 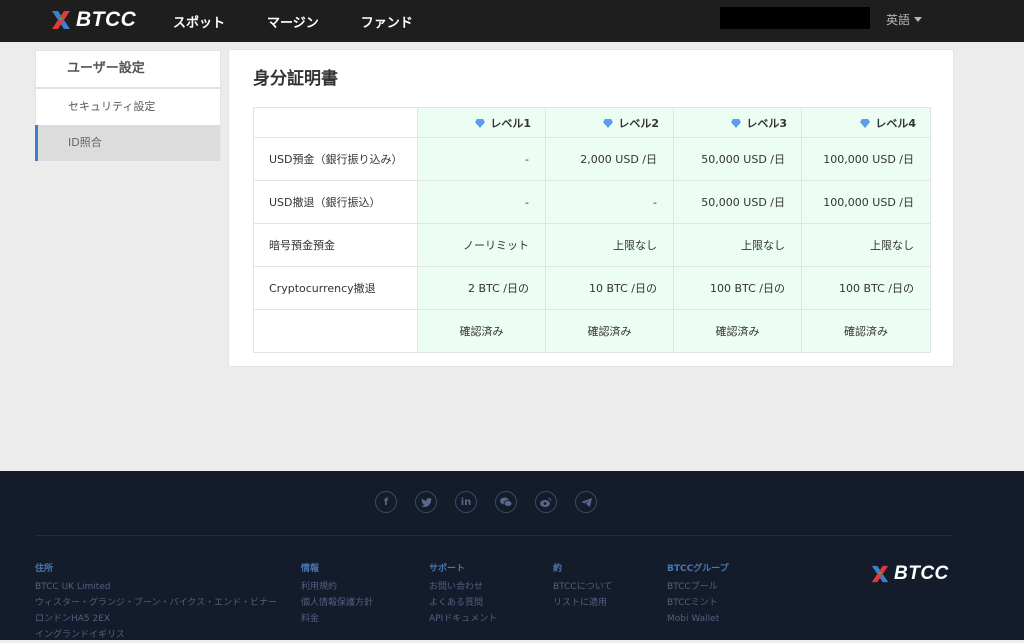 I want to click on telegram-icon, so click(x=586, y=502).